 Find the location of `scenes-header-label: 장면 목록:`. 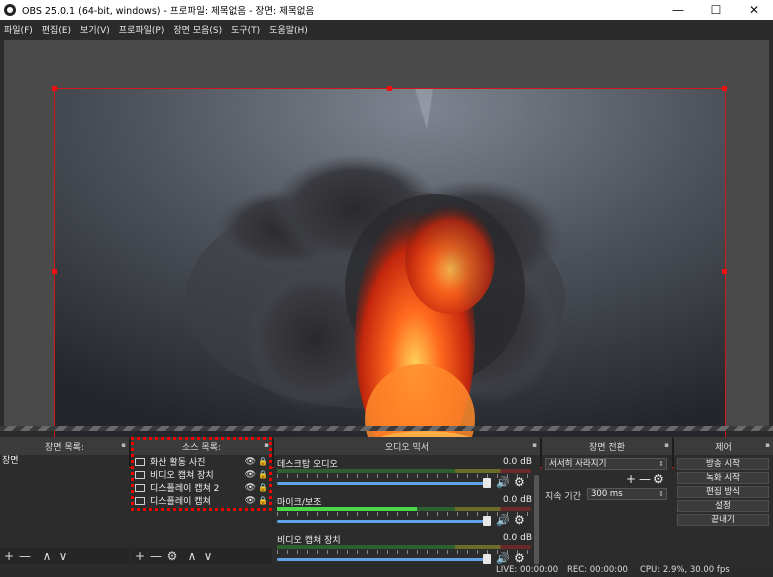

scenes-header-label: 장면 목록: is located at coordinates (64, 447).